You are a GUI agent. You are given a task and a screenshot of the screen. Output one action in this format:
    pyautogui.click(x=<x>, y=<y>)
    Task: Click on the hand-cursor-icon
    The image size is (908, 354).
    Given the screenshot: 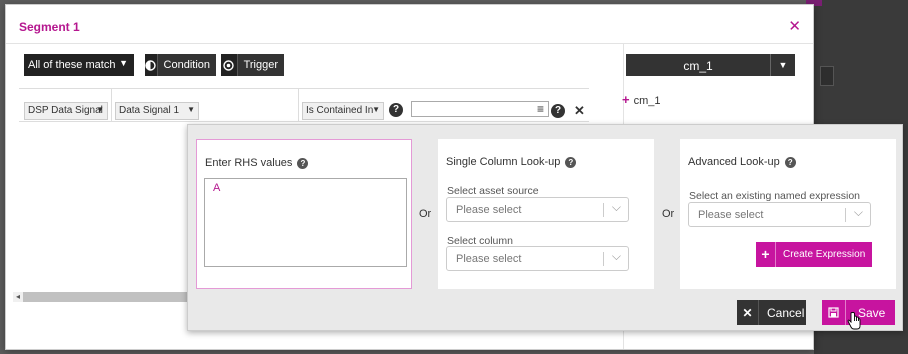 What is the action you would take?
    pyautogui.click(x=854, y=321)
    